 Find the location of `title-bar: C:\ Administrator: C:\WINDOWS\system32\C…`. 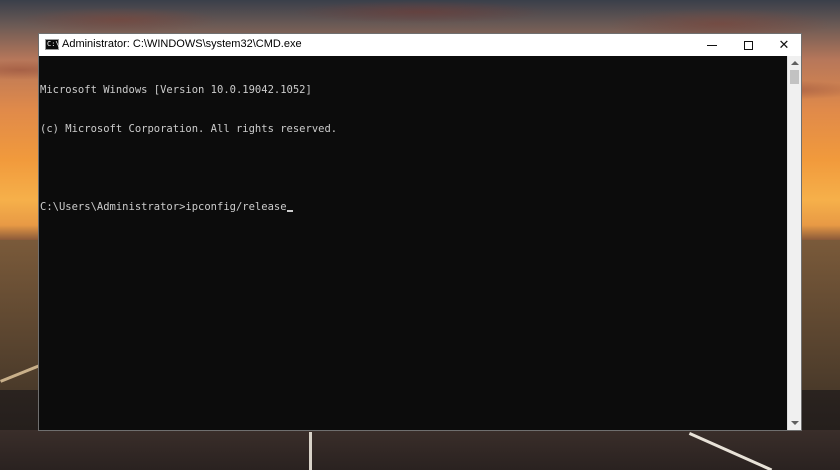

title-bar: C:\ Administrator: C:\WINDOWS\system32\C… is located at coordinates (420, 45).